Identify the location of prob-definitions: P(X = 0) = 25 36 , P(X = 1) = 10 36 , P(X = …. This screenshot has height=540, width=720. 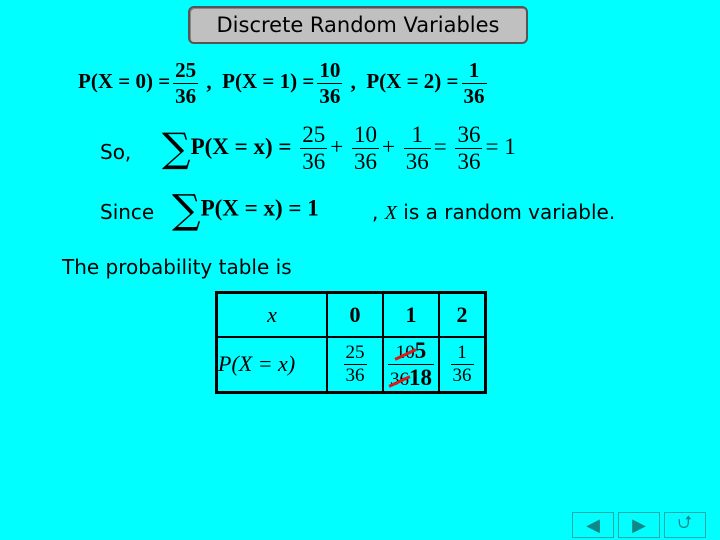
(284, 83).